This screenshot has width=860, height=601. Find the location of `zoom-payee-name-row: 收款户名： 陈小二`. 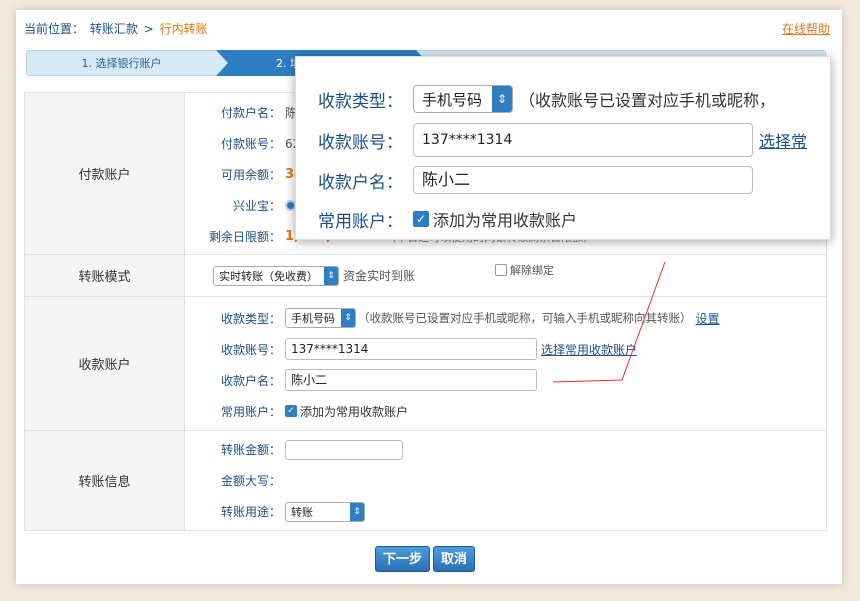

zoom-payee-name-row: 收款户名： 陈小二 is located at coordinates (524, 180).